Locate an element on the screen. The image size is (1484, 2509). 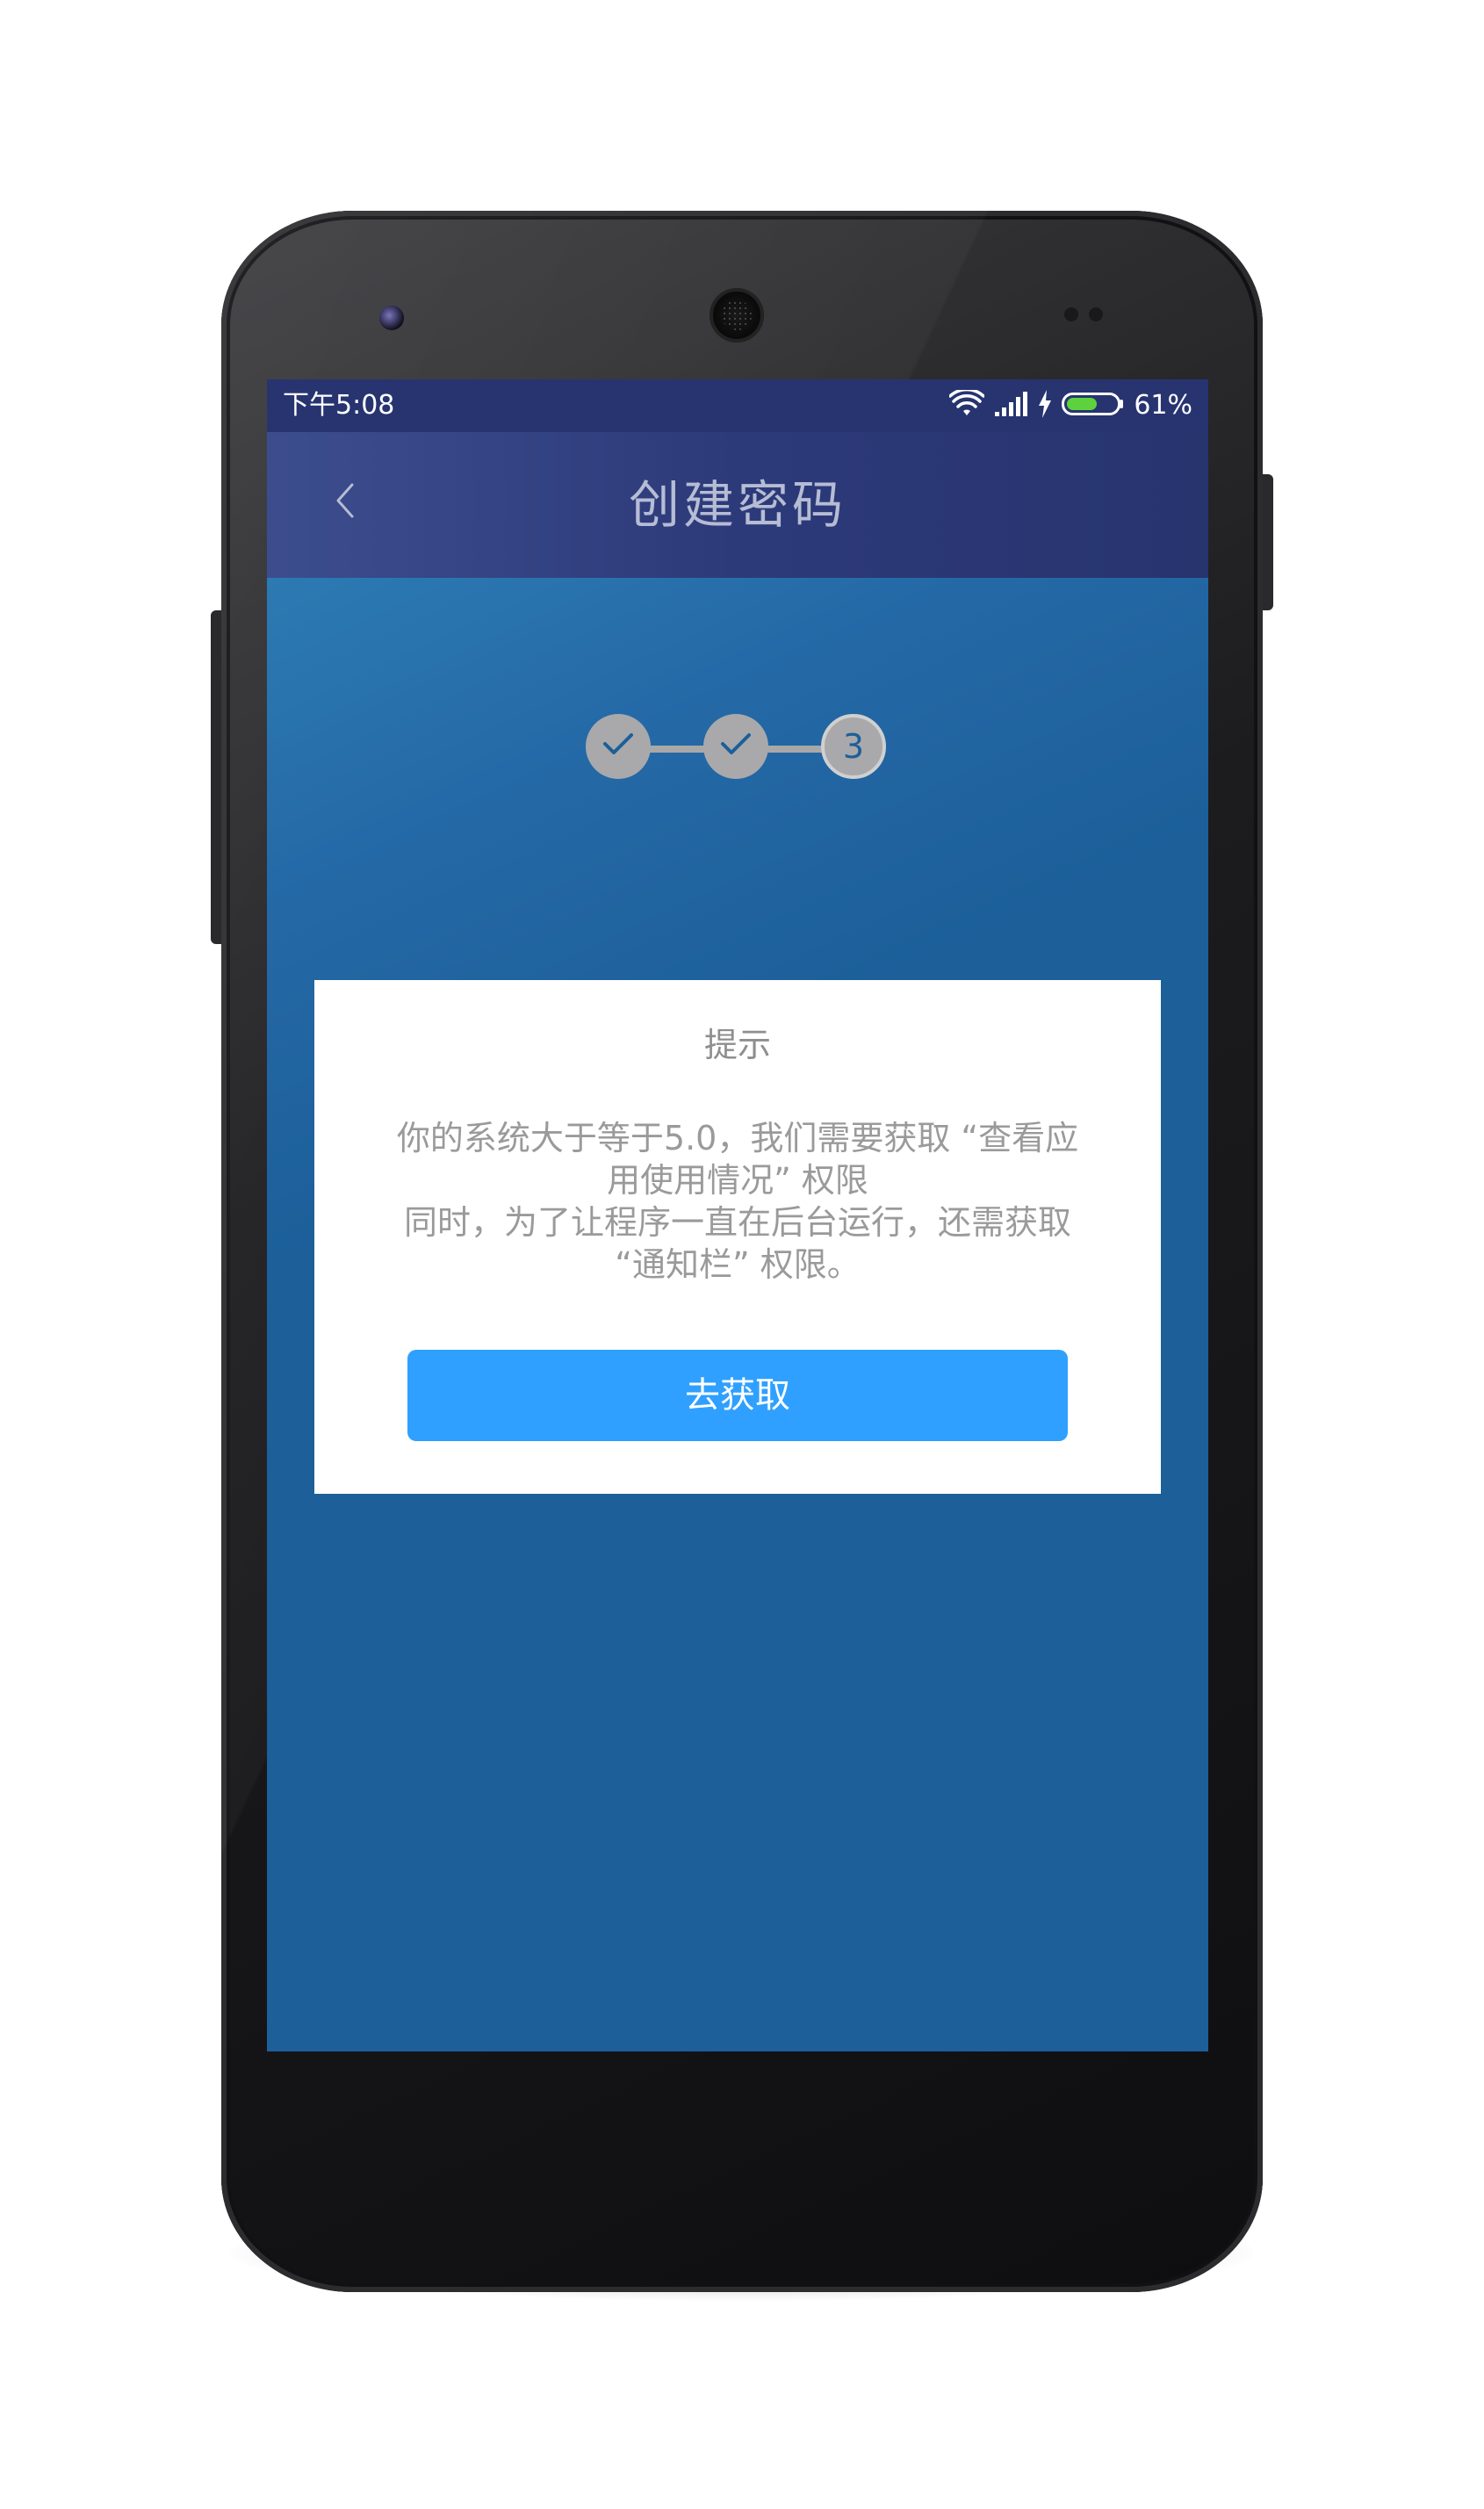
page-title: 创建密码 is located at coordinates (737, 505).